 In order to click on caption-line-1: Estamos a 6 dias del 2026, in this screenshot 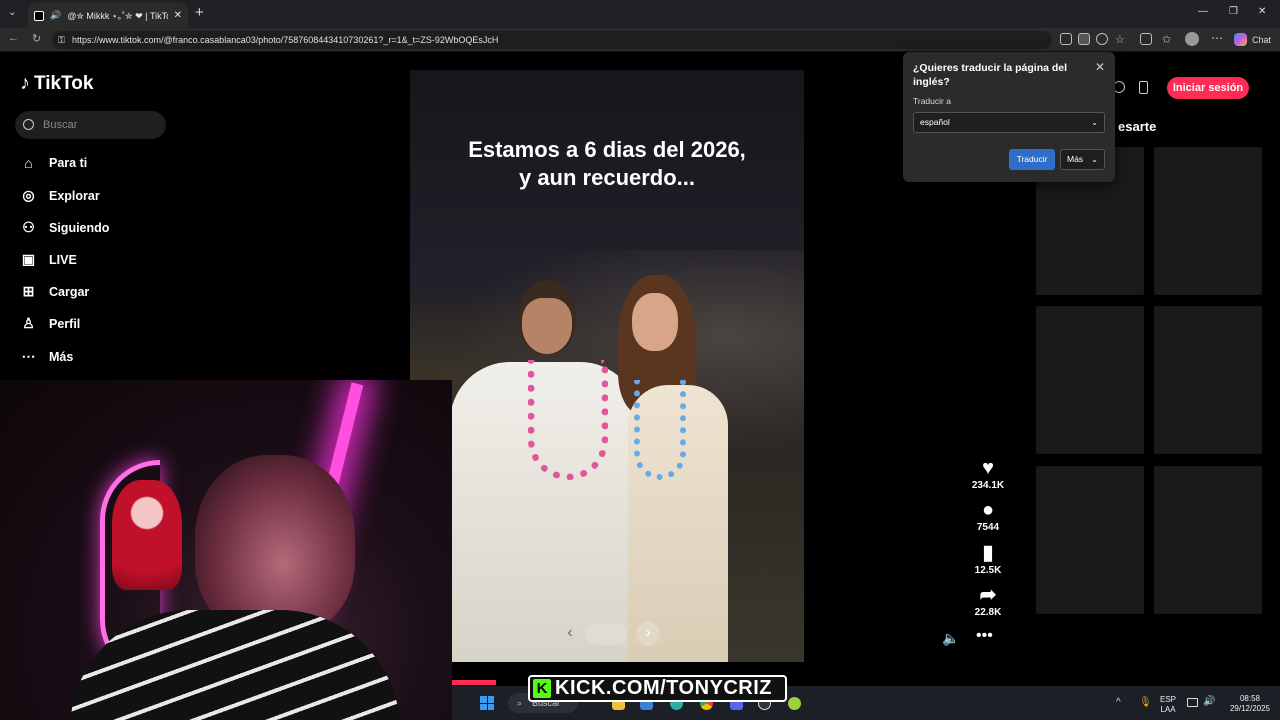, I will do `click(607, 149)`.